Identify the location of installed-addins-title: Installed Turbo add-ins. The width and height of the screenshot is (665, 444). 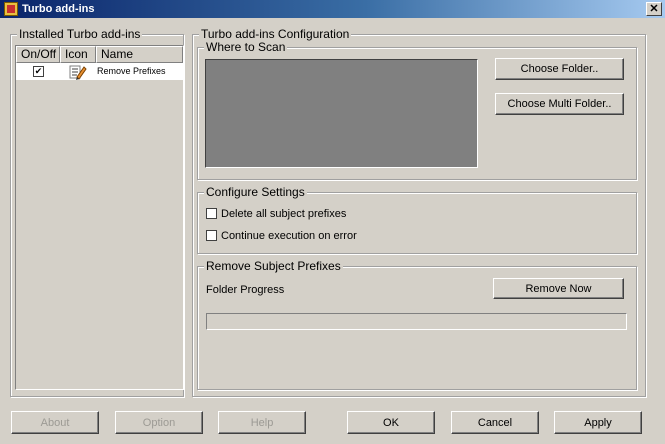
(80, 34).